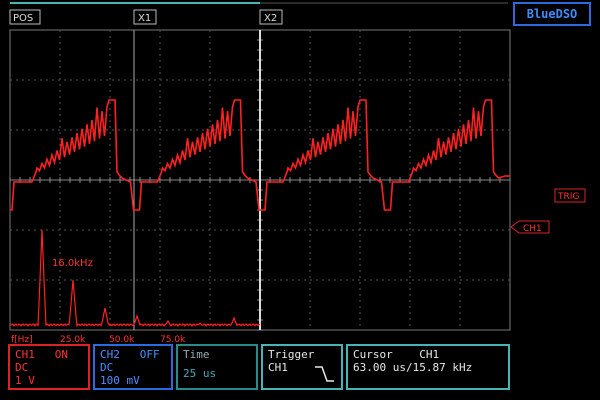  I want to click on trig-marker-label: TRIG, so click(568, 197).